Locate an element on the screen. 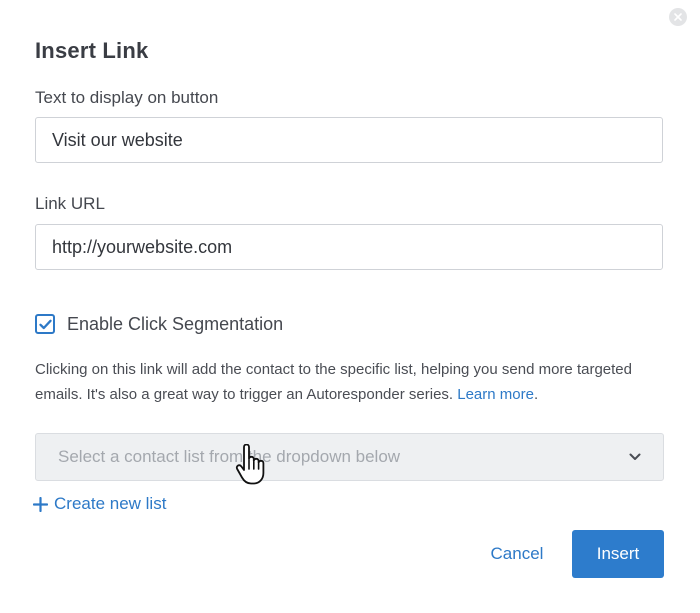 Image resolution: width=700 pixels, height=613 pixels. segmentation-label: Enable Click Segmentation is located at coordinates (175, 323).